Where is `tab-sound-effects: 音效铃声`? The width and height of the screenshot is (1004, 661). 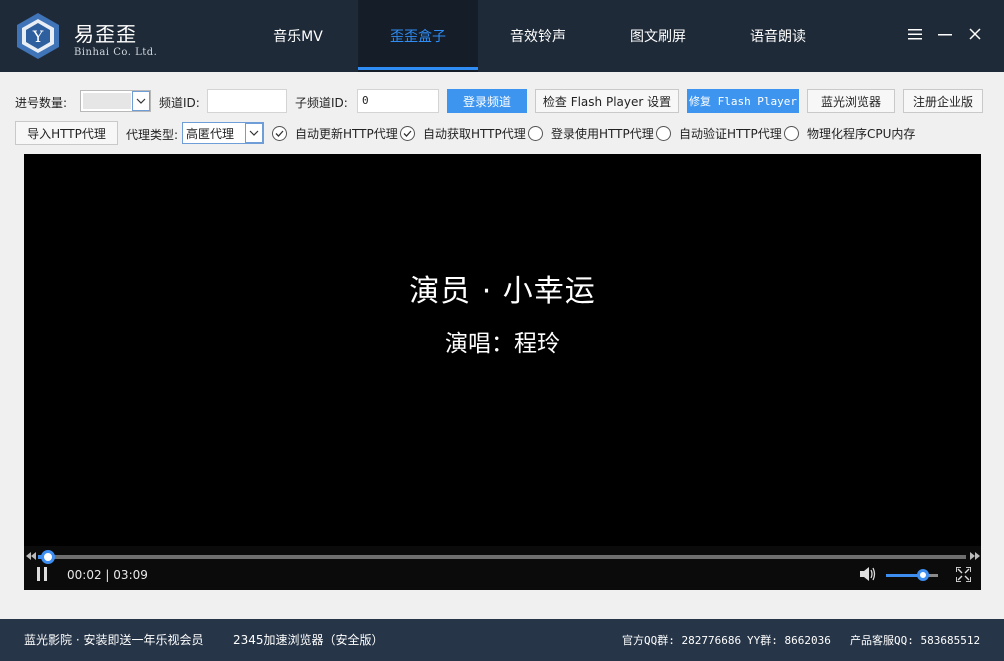
tab-sound-effects: 音效铃声 is located at coordinates (538, 36).